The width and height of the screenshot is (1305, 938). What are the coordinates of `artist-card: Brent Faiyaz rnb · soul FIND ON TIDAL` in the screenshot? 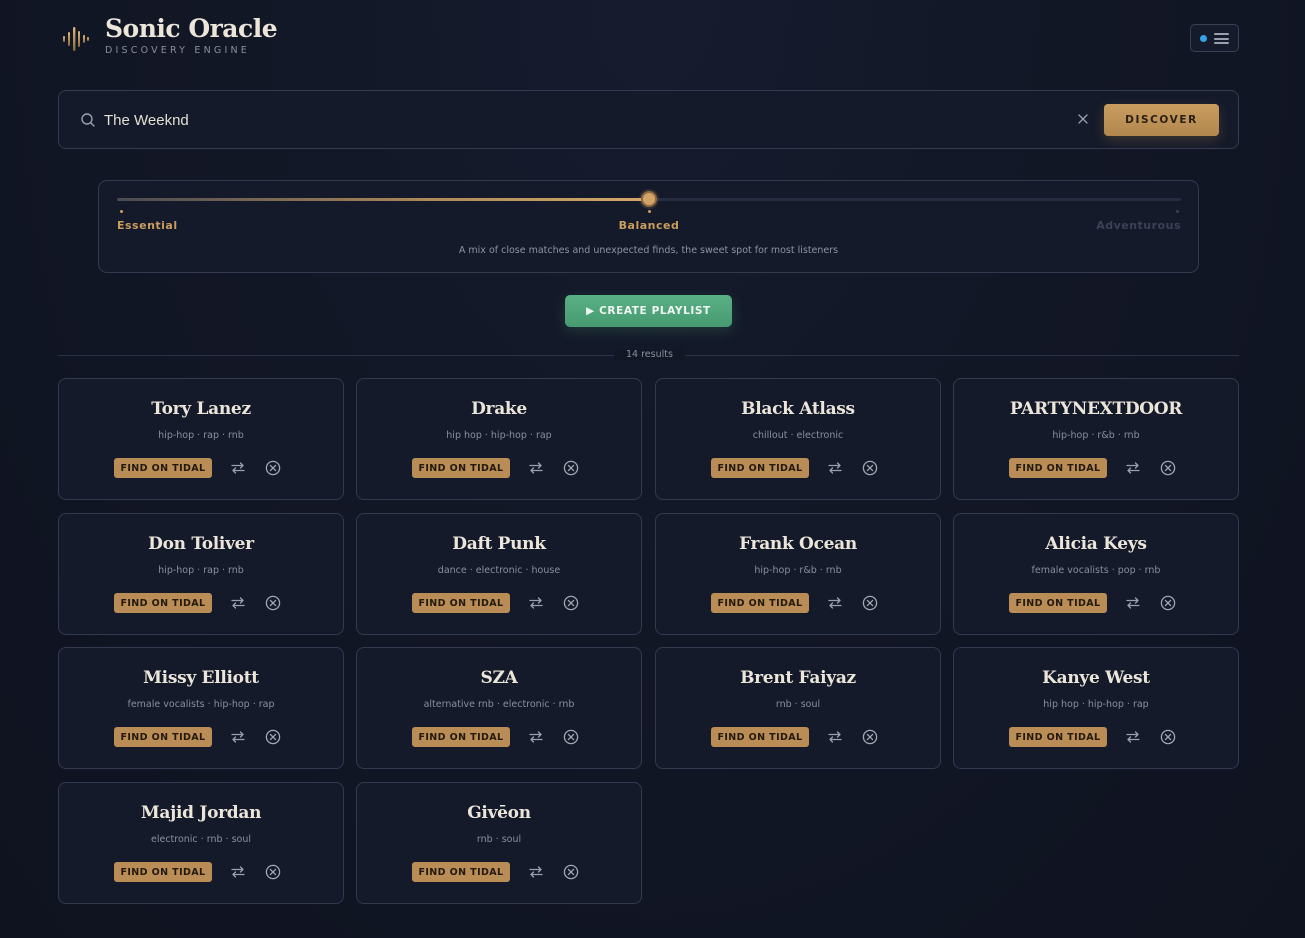 It's located at (798, 708).